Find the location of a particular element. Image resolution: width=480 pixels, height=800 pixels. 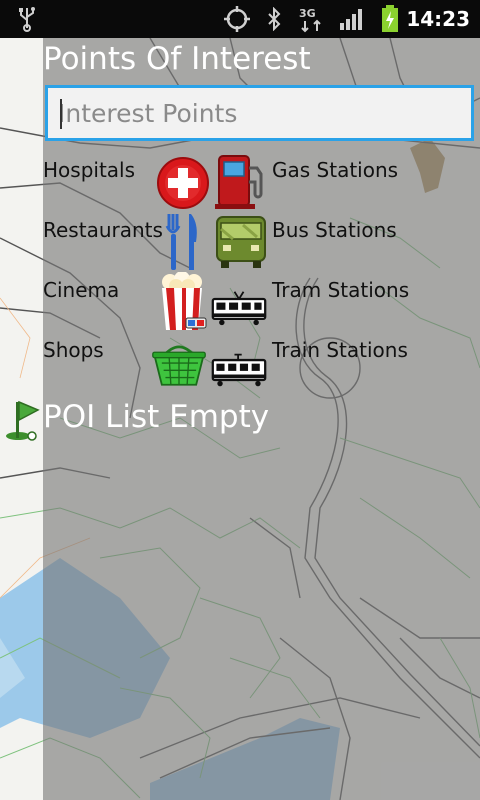

tram-icon is located at coordinates (239, 308).